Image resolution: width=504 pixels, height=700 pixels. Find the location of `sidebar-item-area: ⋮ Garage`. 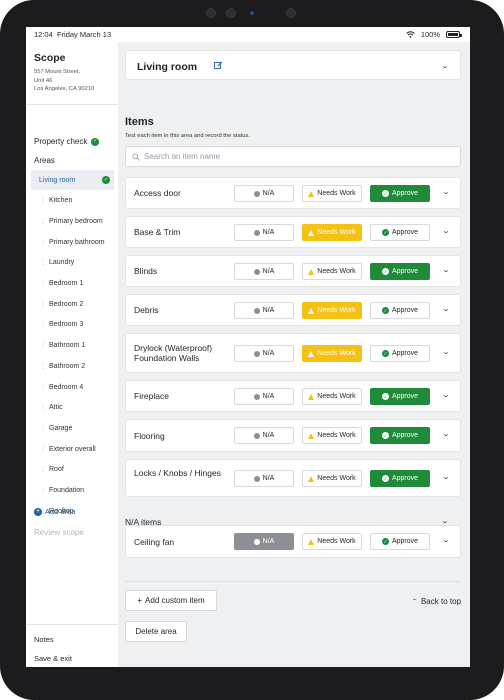

sidebar-item-area: ⋮ Garage is located at coordinates (74, 428).